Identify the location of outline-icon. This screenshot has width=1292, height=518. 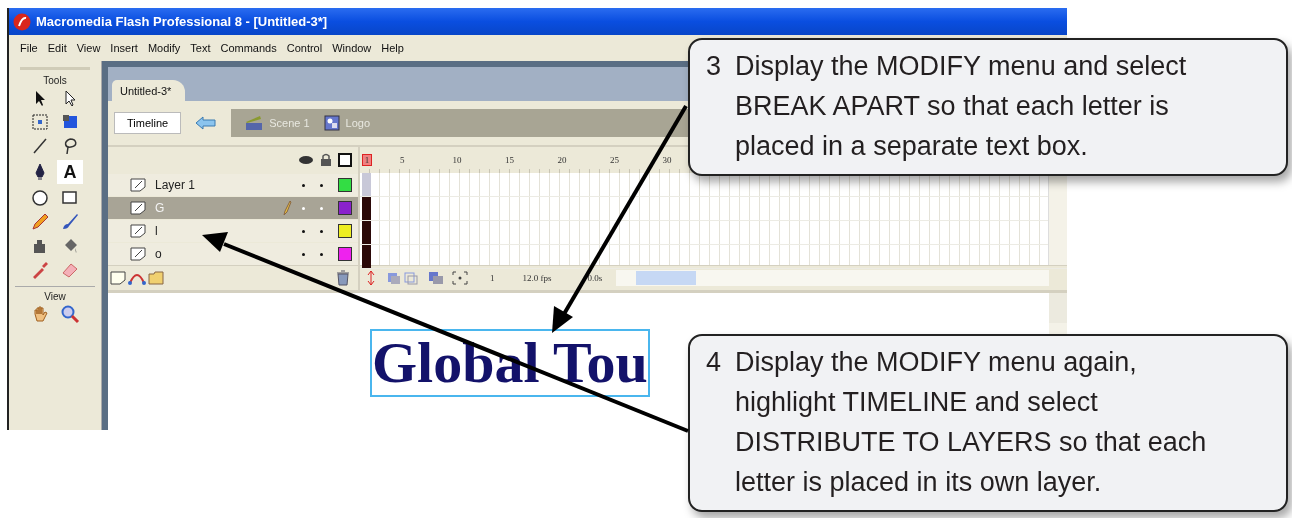
(345, 160).